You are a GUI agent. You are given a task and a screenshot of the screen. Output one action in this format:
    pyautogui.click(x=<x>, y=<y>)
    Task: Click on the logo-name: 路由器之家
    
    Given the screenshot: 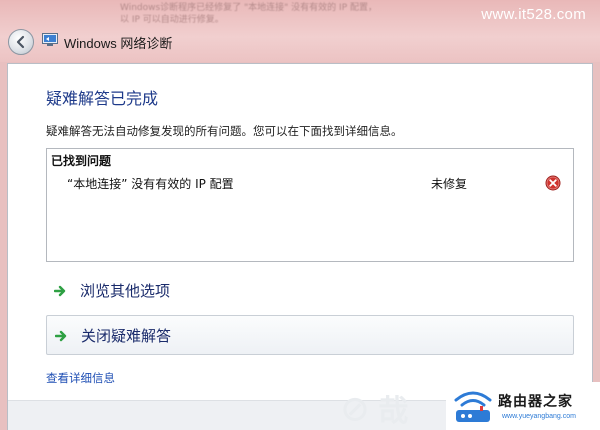 What is the action you would take?
    pyautogui.click(x=535, y=401)
    